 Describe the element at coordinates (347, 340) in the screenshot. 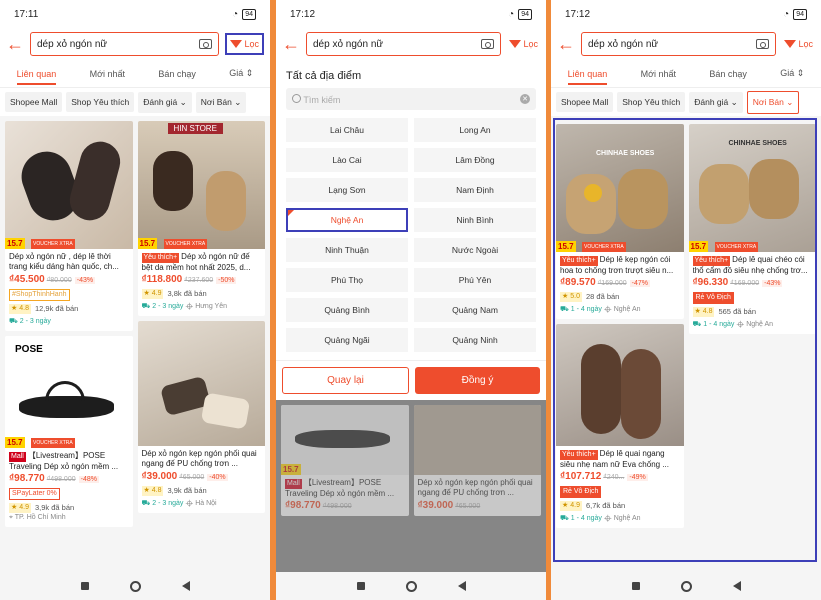

I see `location-option: Quảng Ngãi` at that location.